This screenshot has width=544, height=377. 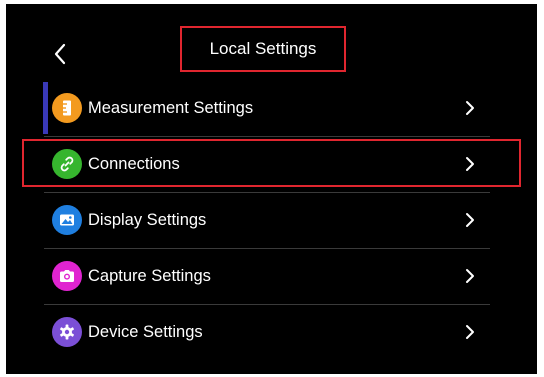 What do you see at coordinates (267, 164) in the screenshot?
I see `menu-item-connections: Connections` at bounding box center [267, 164].